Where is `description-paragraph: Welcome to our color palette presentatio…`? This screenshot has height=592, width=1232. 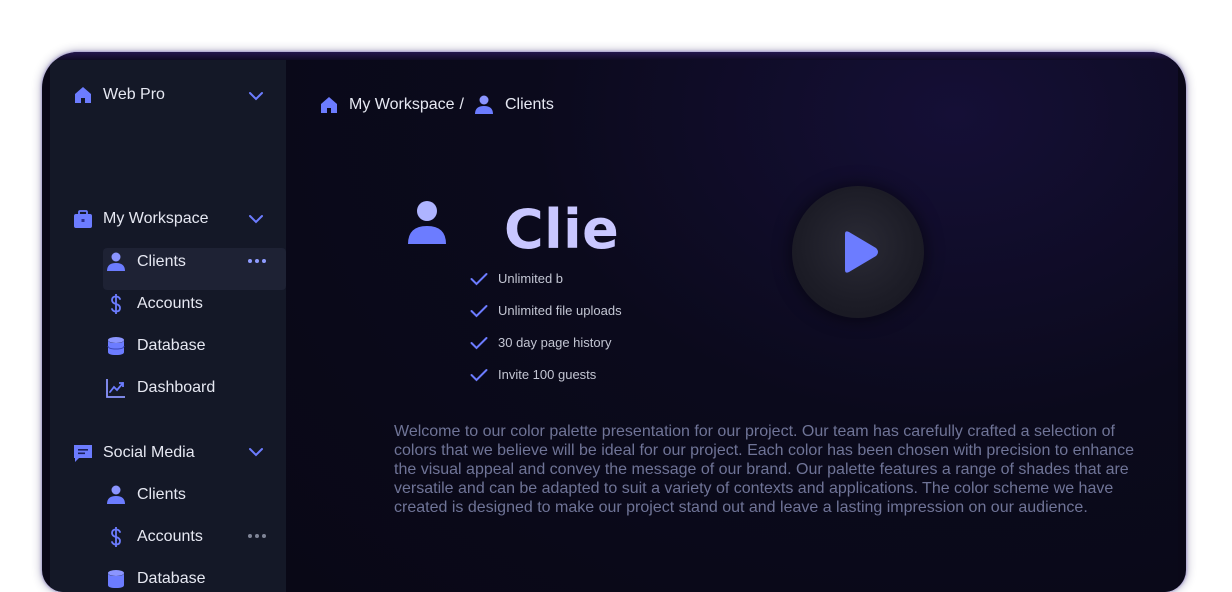 description-paragraph: Welcome to our color palette presentatio… is located at coordinates (764, 469).